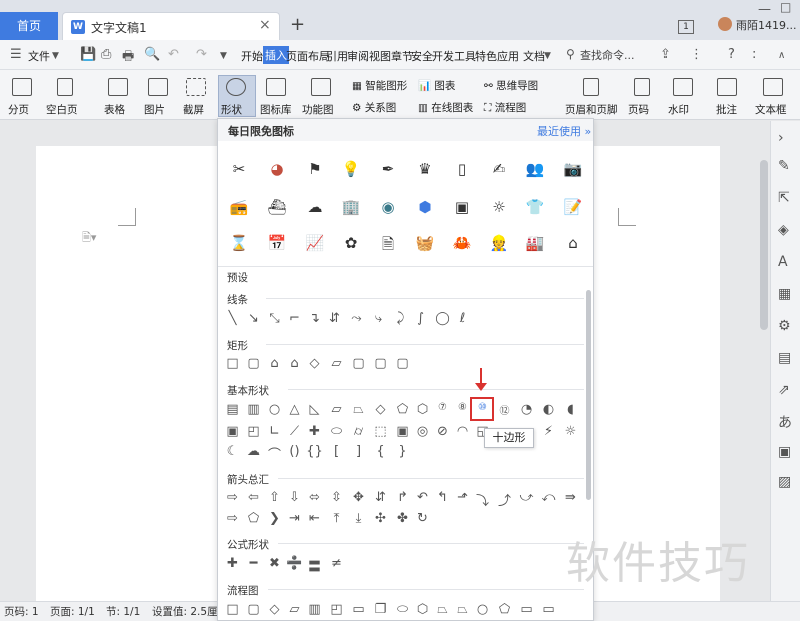 This screenshot has width=800, height=621. Describe the element at coordinates (462, 407) in the screenshot. I see `octagon-shape: ⑧` at that location.